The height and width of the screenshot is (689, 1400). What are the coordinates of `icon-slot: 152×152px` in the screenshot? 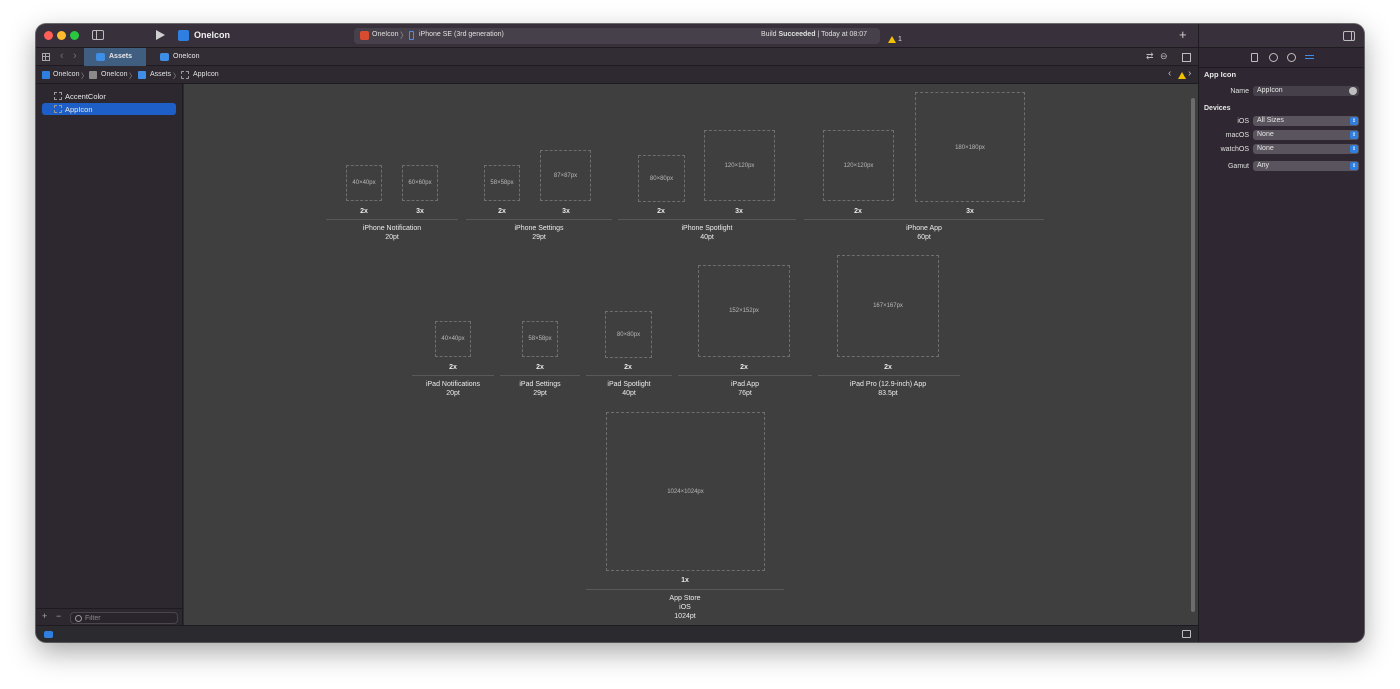 It's located at (744, 311).